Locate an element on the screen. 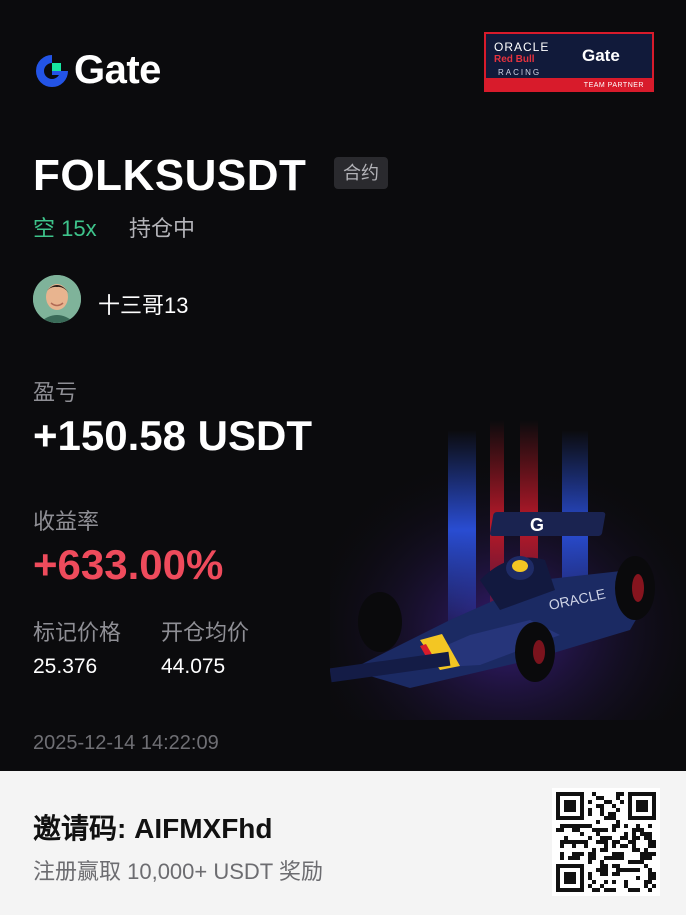 This screenshot has height=915, width=686. avatar-portrait-icon is located at coordinates (57, 299).